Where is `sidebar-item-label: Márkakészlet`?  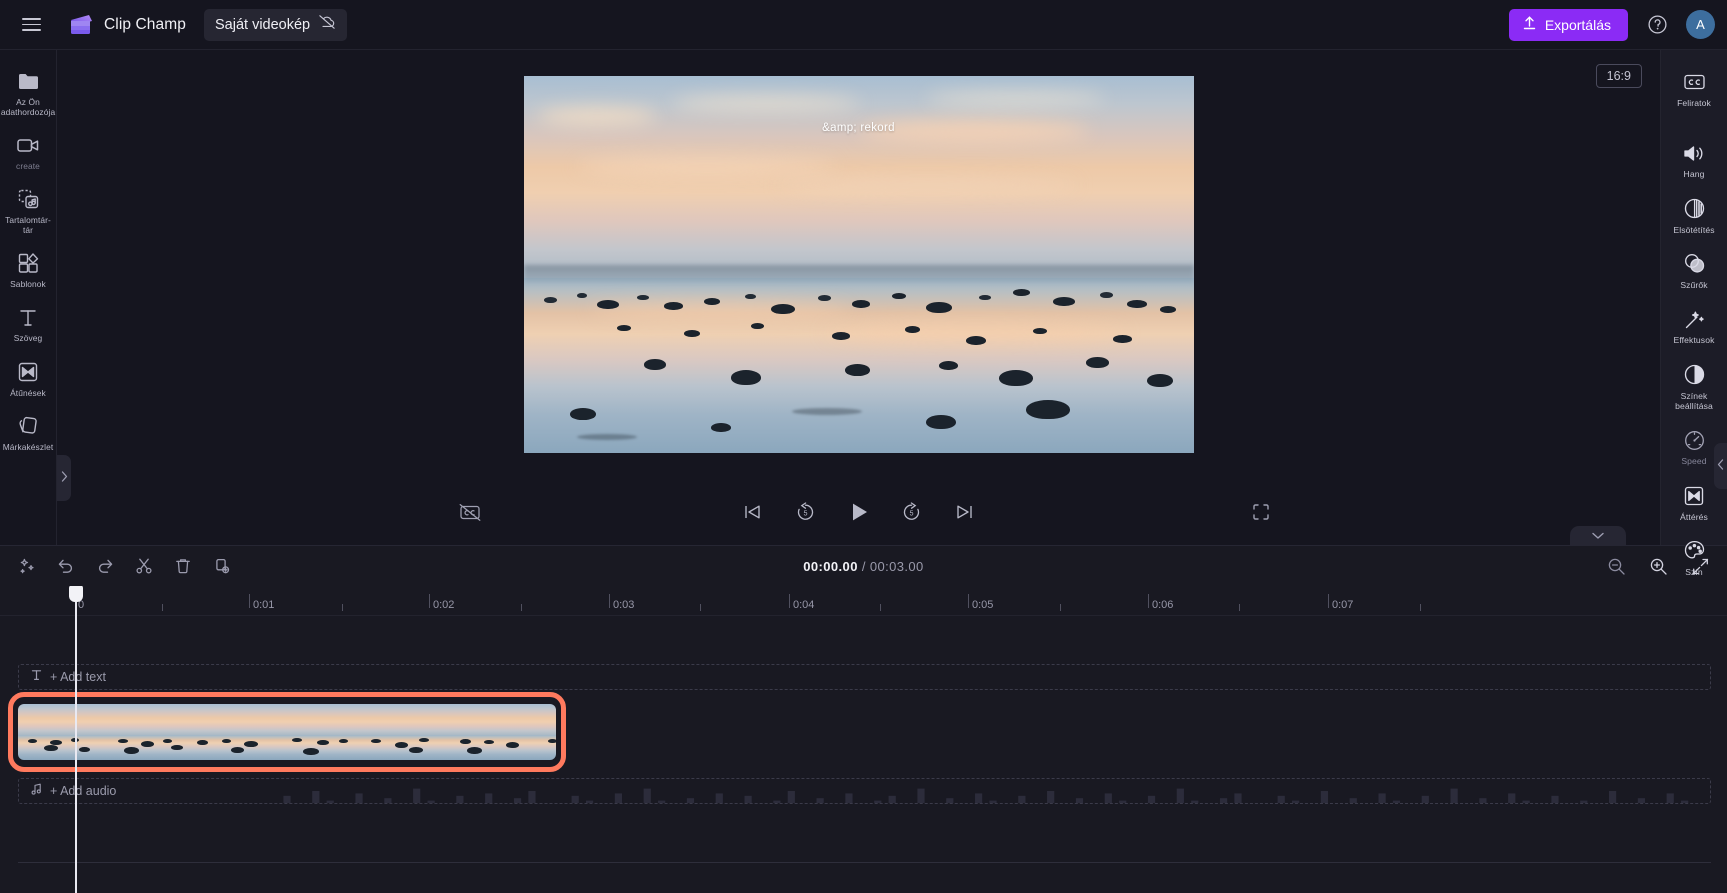 sidebar-item-label: Márkakészlet is located at coordinates (28, 446).